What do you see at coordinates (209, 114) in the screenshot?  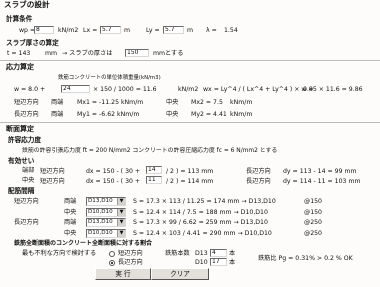 I see `moment-row-m2: My2 = 4.41` at bounding box center [209, 114].